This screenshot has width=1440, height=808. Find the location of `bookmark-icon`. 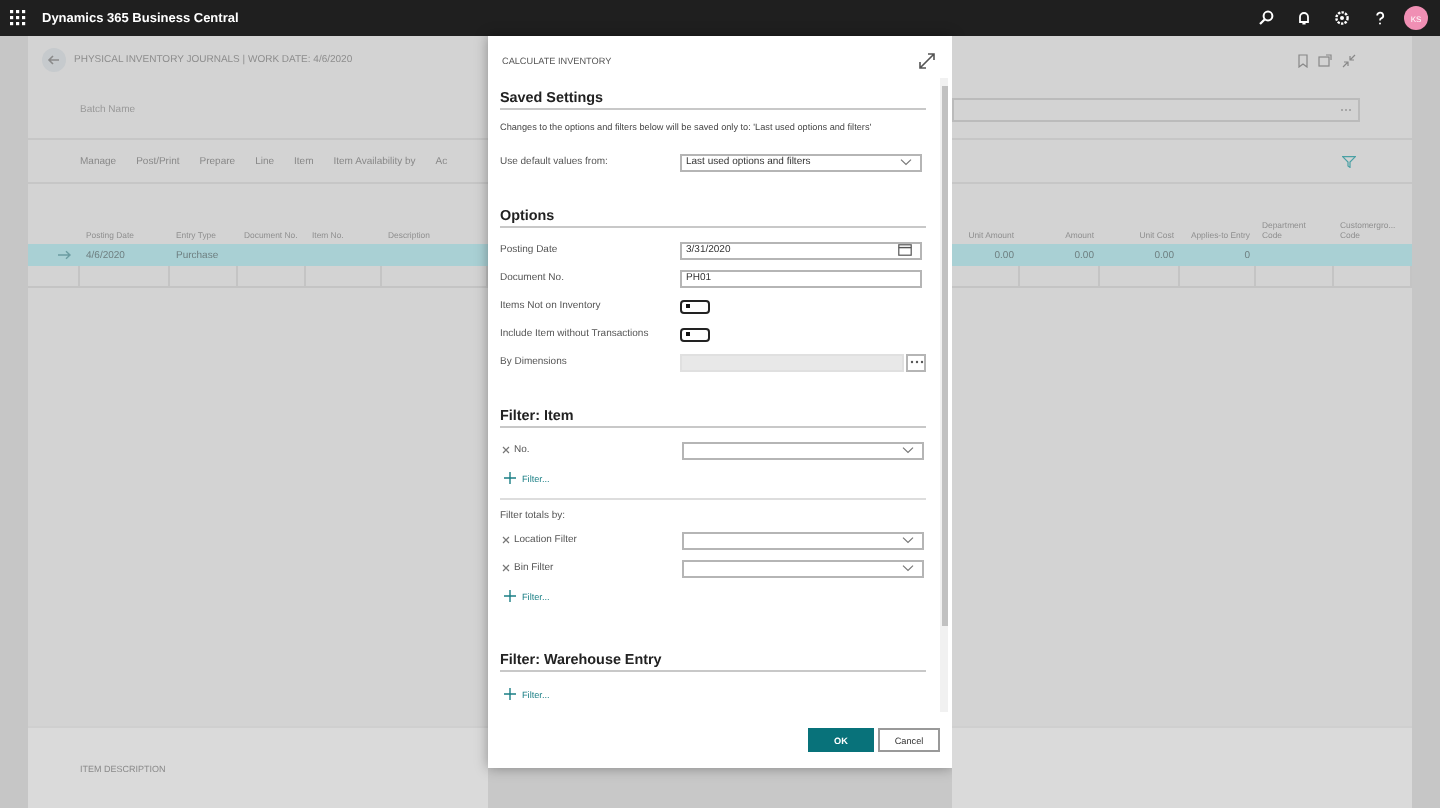

bookmark-icon is located at coordinates (1303, 60).